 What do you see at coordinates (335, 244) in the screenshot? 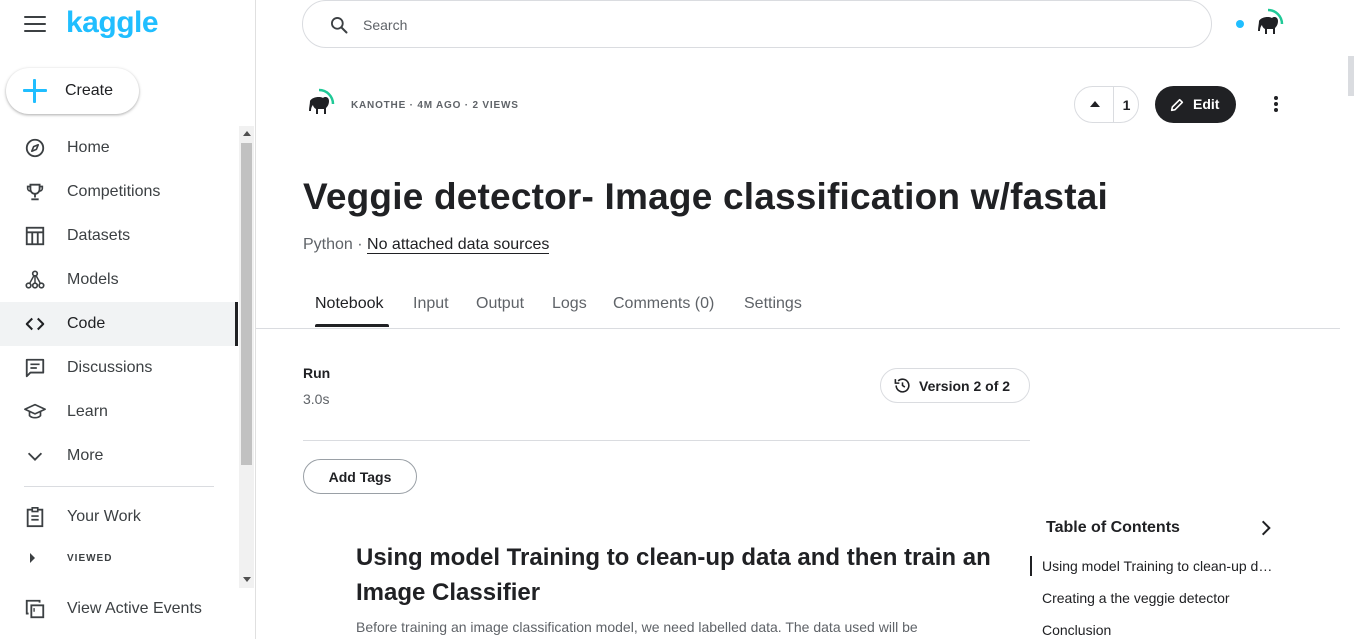
I see `language-label: Python ·` at bounding box center [335, 244].